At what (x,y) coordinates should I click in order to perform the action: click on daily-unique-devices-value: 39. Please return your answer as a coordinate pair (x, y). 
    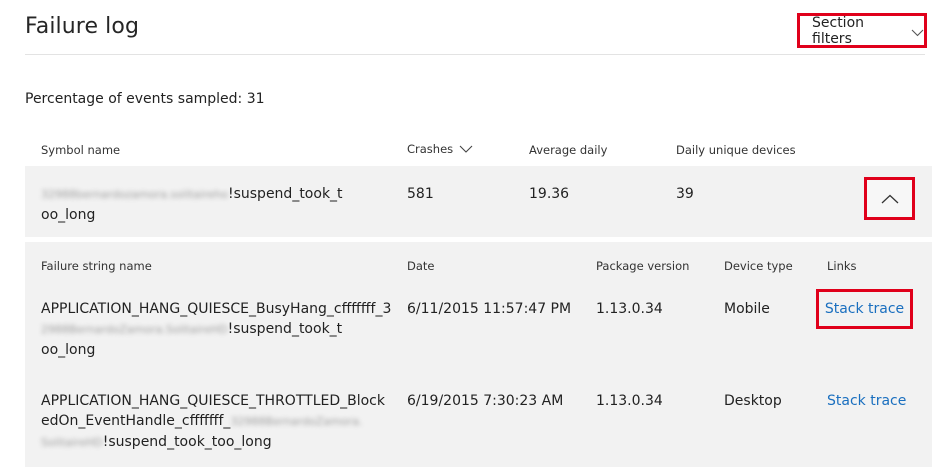
    Looking at the image, I should click on (685, 194).